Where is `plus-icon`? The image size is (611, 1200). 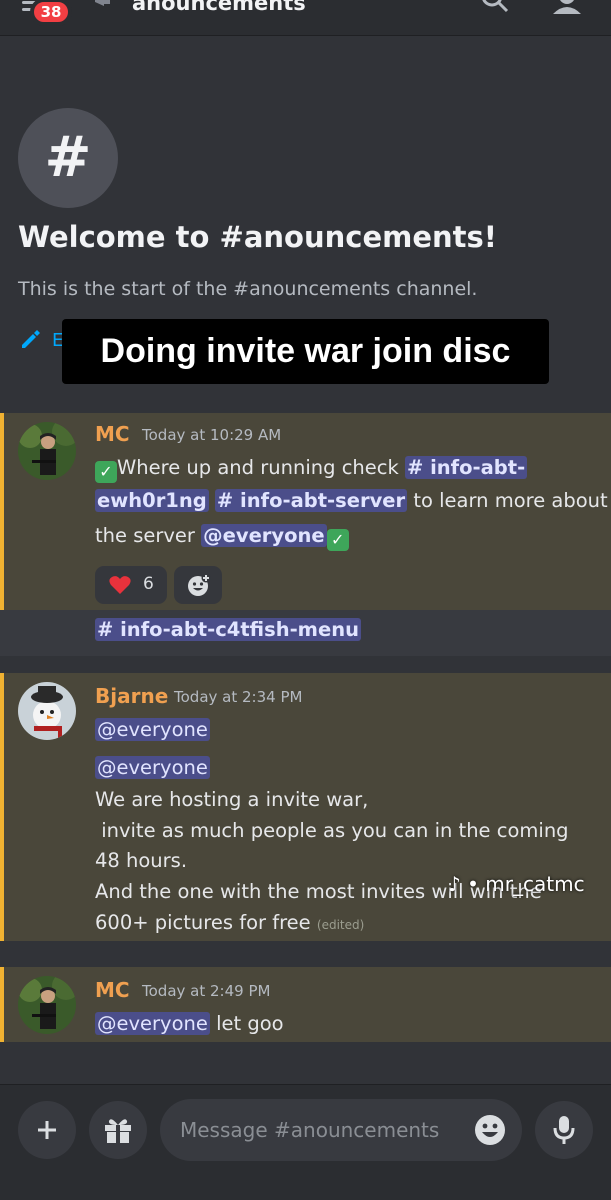
plus-icon is located at coordinates (47, 1130).